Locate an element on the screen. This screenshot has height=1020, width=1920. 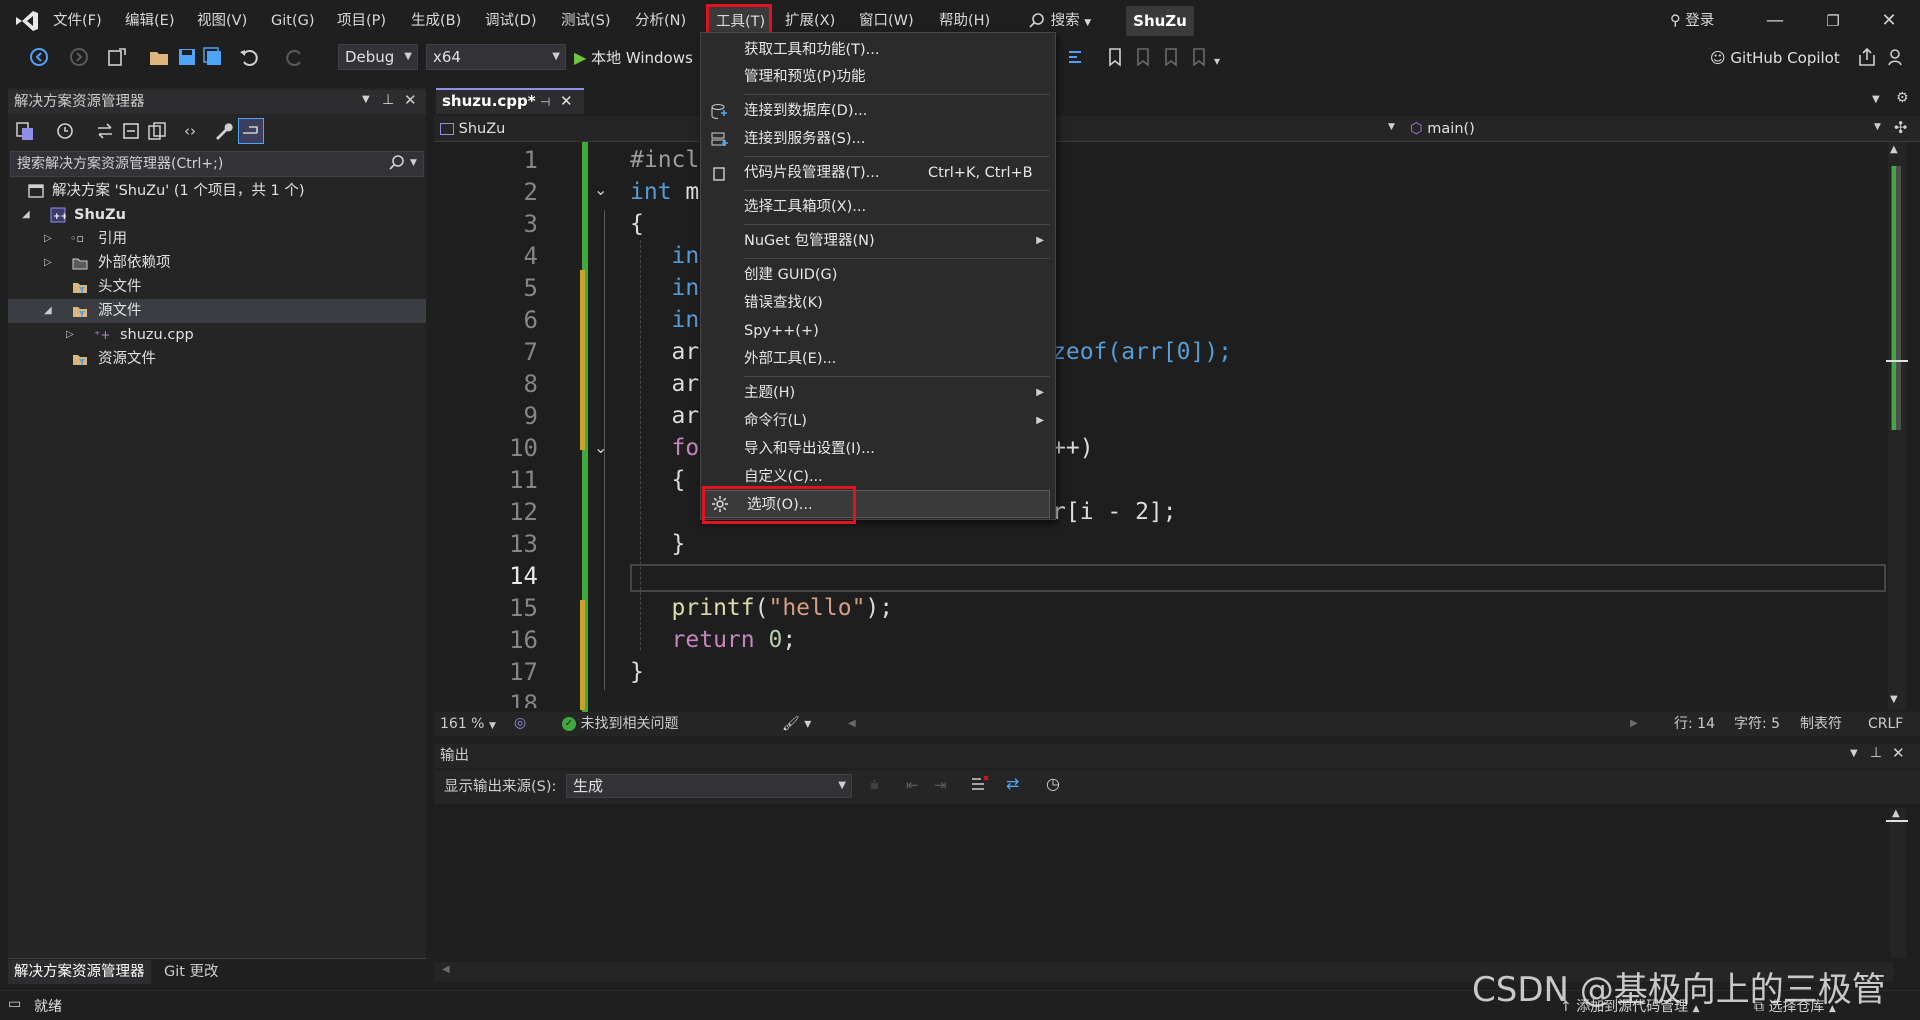
menu-git: Git(G) is located at coordinates (293, 21).